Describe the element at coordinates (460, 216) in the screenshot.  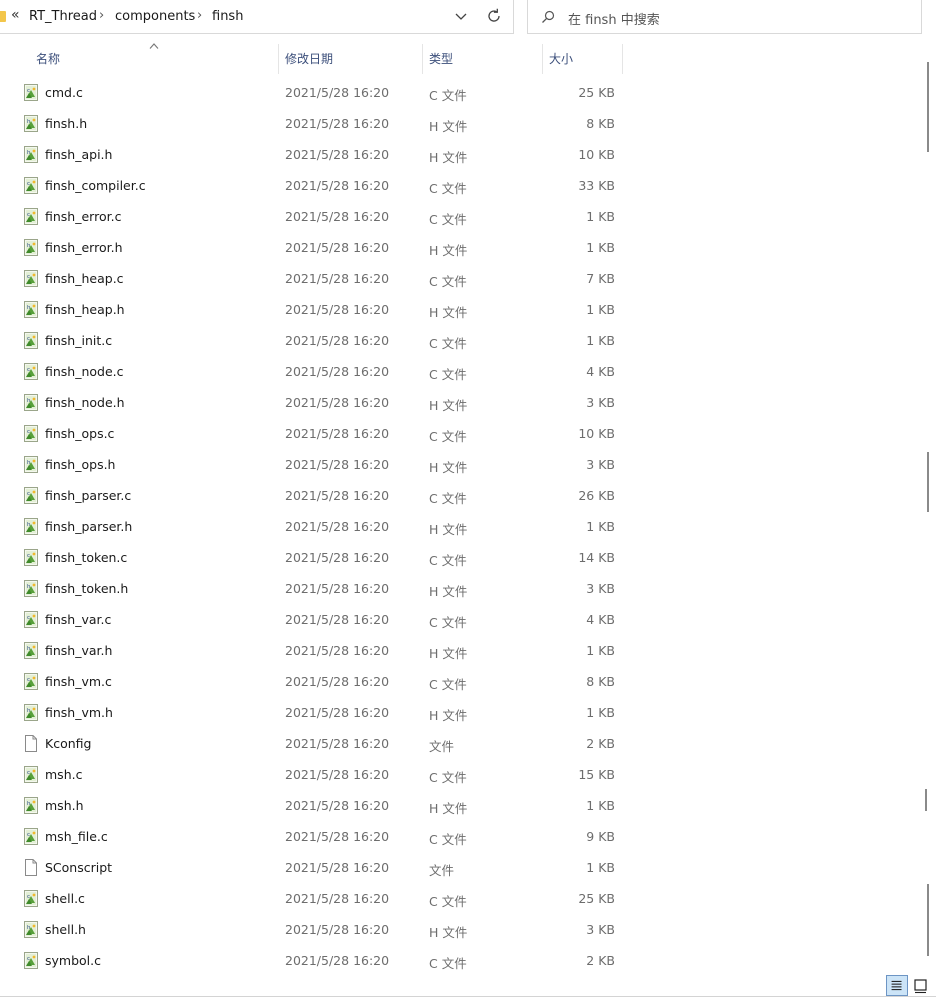
I see `file-row: c finsh_error.c 2021/5/28 16:20 C 文件 1 KB` at that location.